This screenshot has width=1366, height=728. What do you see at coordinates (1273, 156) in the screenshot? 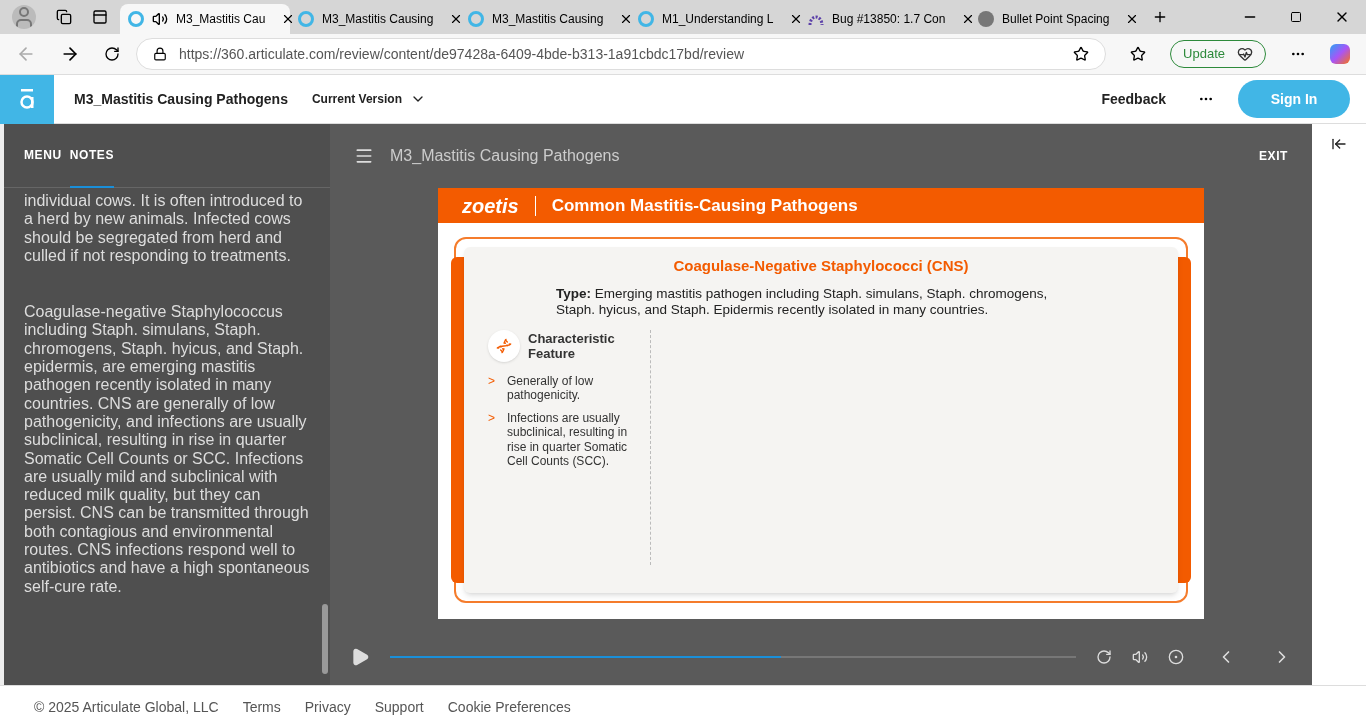
I see `exit-button: EXIT` at bounding box center [1273, 156].